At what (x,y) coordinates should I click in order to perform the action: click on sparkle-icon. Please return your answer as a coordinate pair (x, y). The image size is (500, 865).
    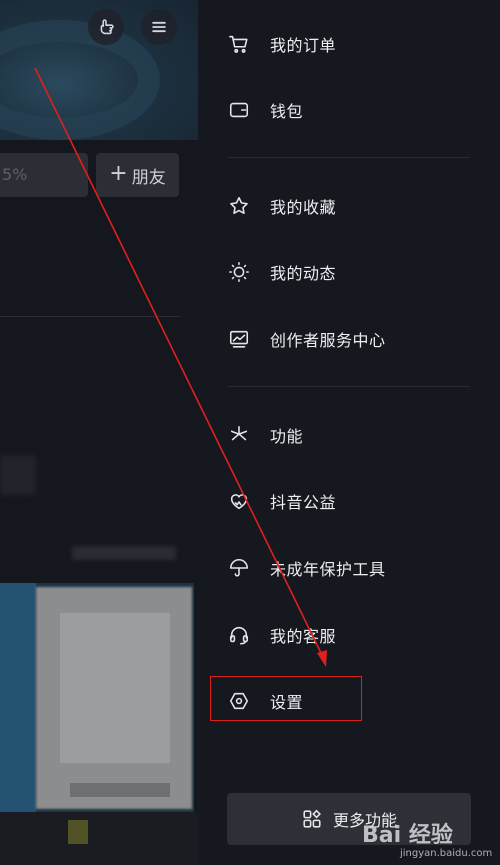
    Looking at the image, I should click on (239, 435).